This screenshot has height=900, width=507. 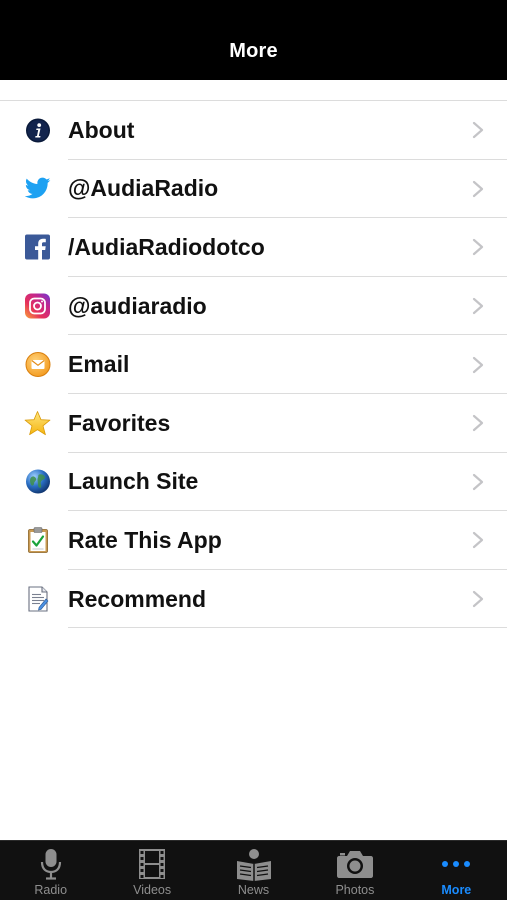 What do you see at coordinates (166, 246) in the screenshot?
I see `menu-item-label: /AudiaRadiodotco` at bounding box center [166, 246].